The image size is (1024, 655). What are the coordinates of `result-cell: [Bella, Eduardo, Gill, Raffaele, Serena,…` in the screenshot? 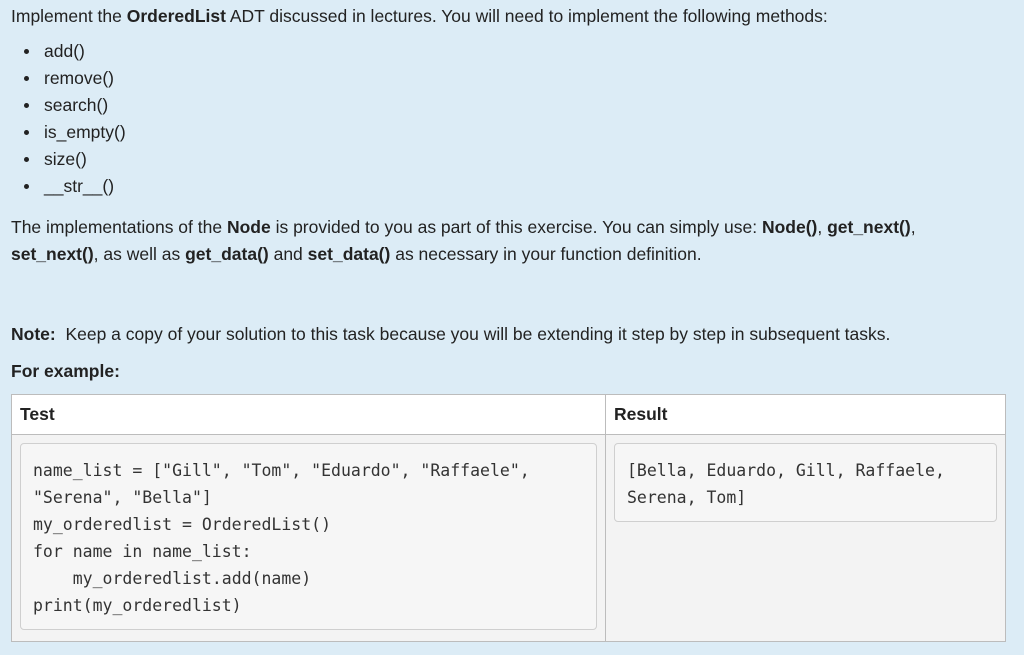 It's located at (805, 538).